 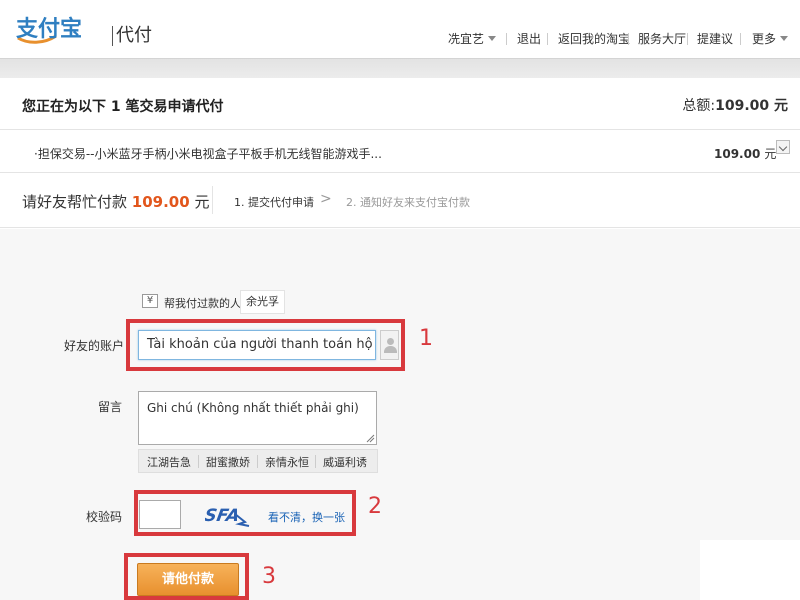 What do you see at coordinates (466, 39) in the screenshot?
I see `user-name: 冼宜艺` at bounding box center [466, 39].